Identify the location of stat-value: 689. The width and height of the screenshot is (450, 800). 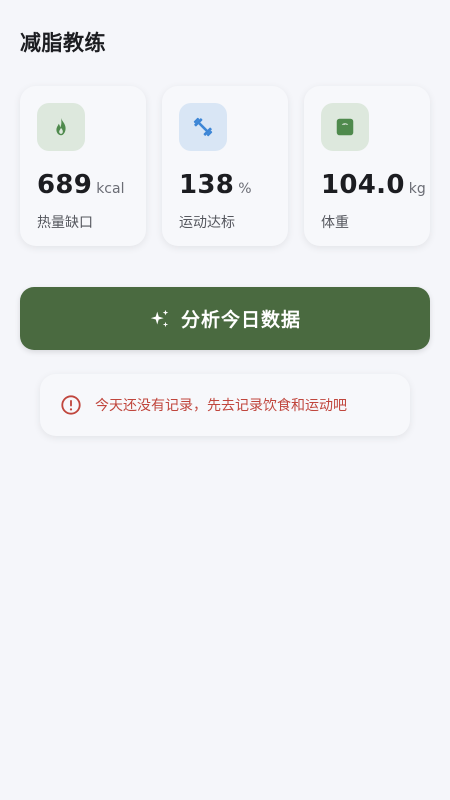
(65, 185).